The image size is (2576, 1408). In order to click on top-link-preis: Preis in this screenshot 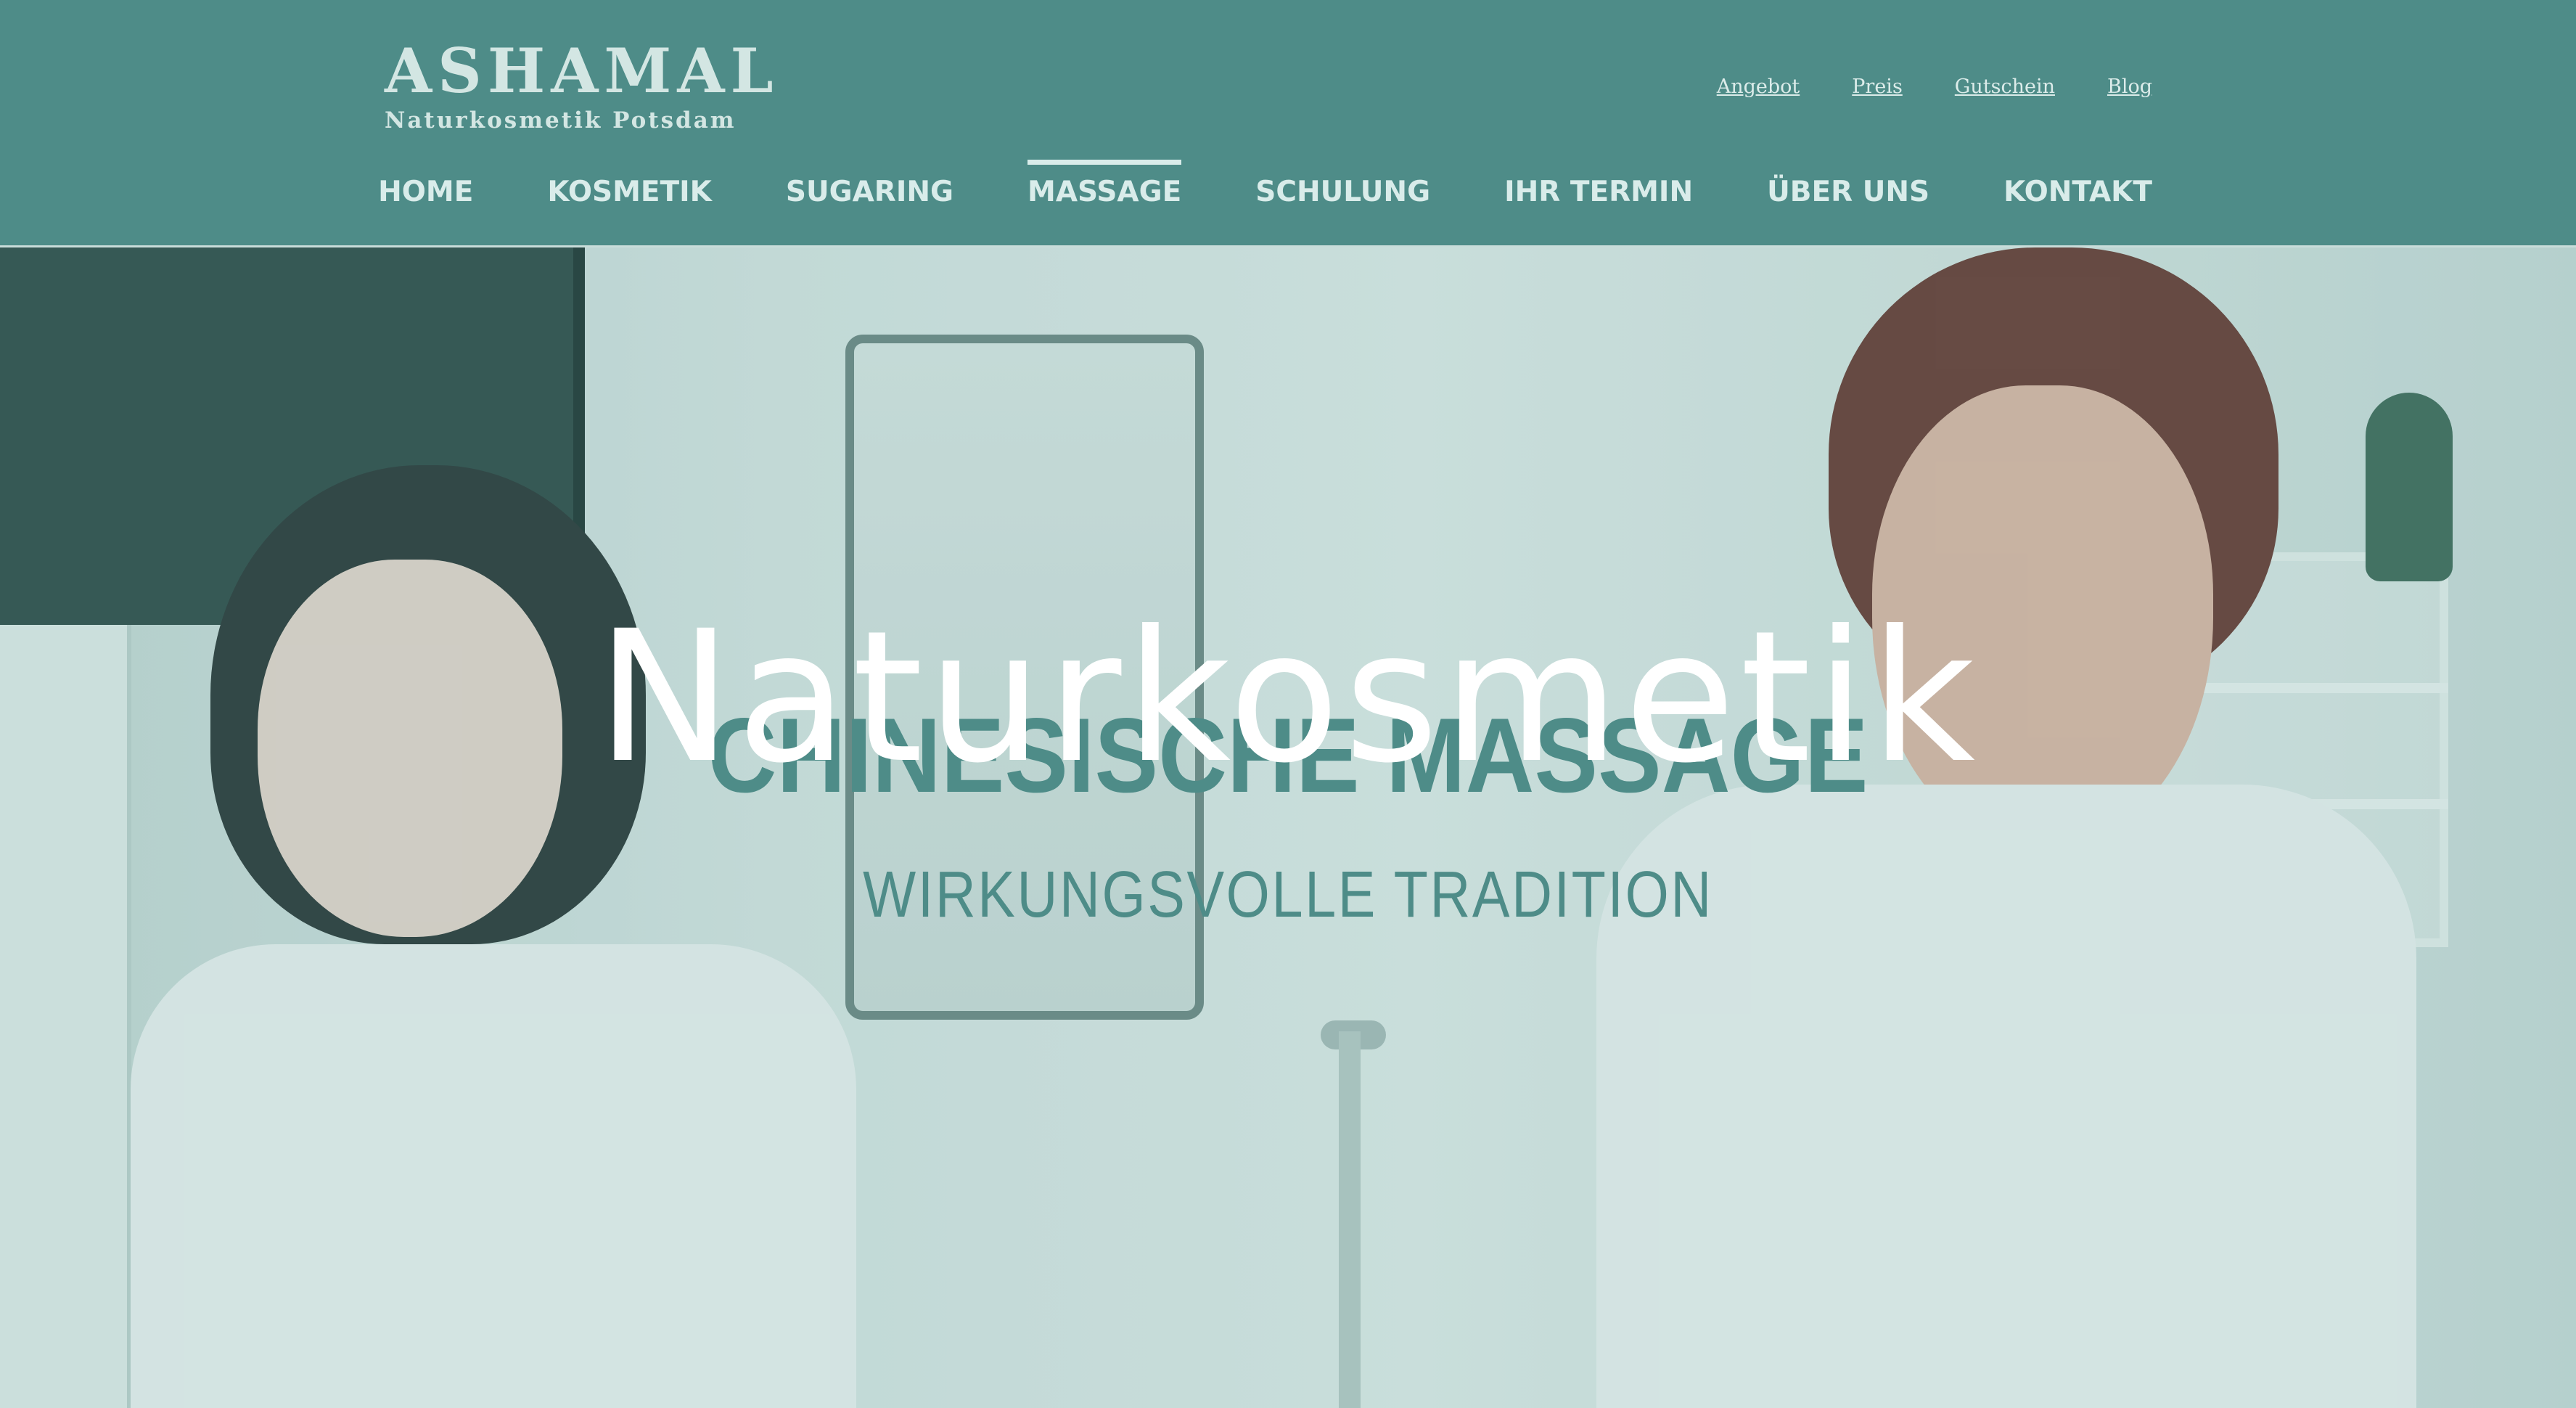, I will do `click(1877, 86)`.